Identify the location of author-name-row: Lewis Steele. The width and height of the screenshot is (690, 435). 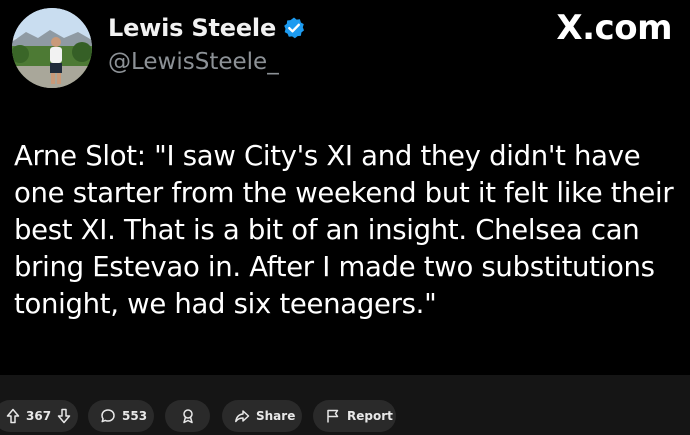
(207, 28).